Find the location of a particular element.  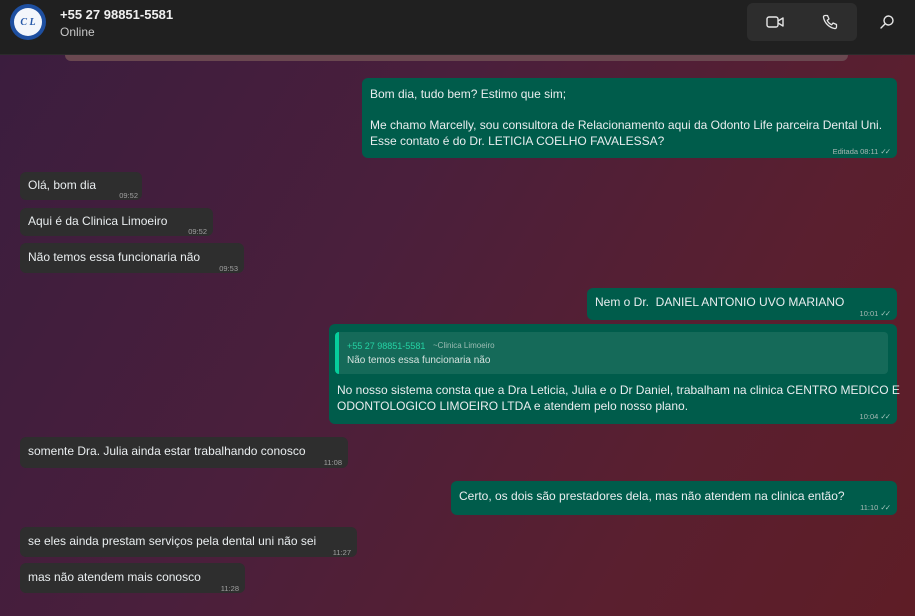

message-incoming: Aqui é da Clinica Limoeiro 09:52 is located at coordinates (116, 222).